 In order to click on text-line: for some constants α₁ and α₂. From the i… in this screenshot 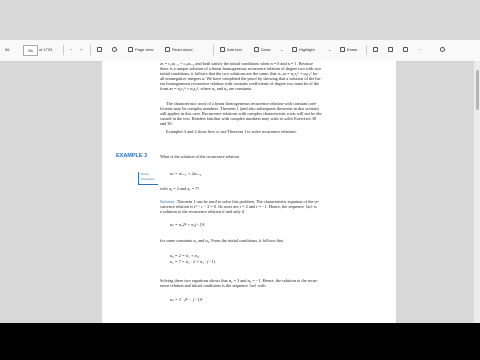, I will do `click(222, 240)`.